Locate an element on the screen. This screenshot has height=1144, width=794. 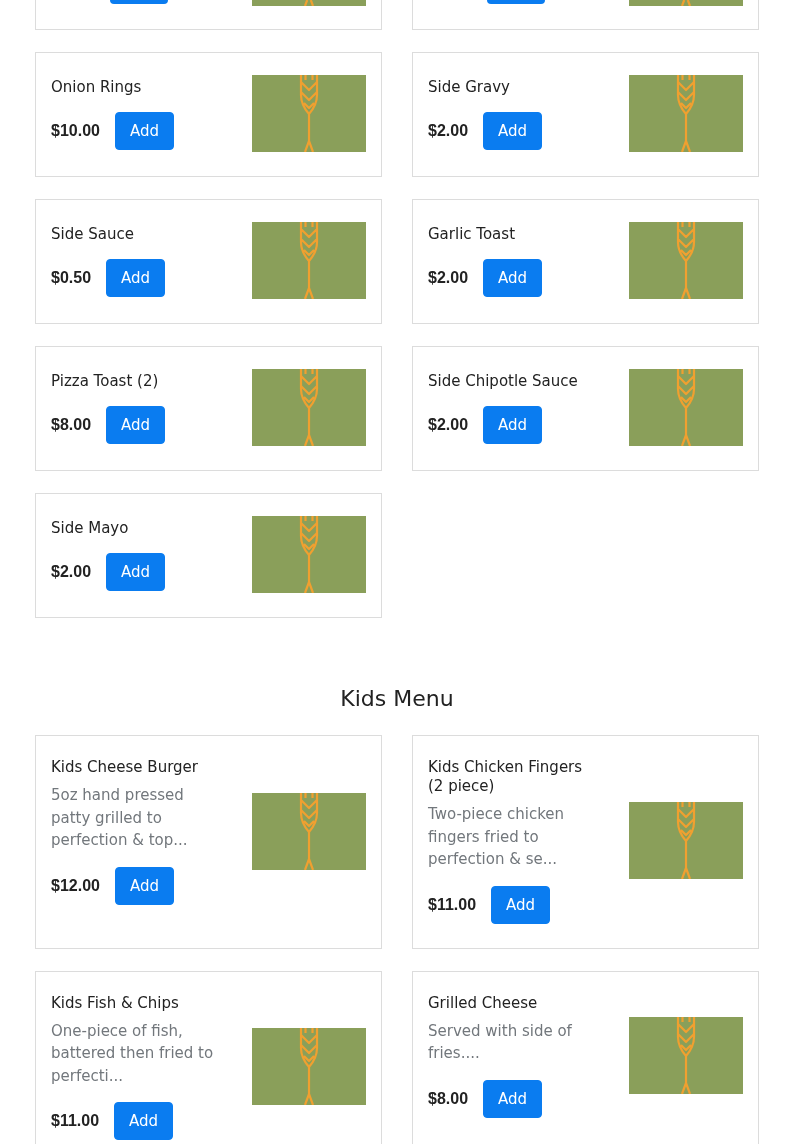
item-name: Kids Fish & Chips is located at coordinates (115, 1003).